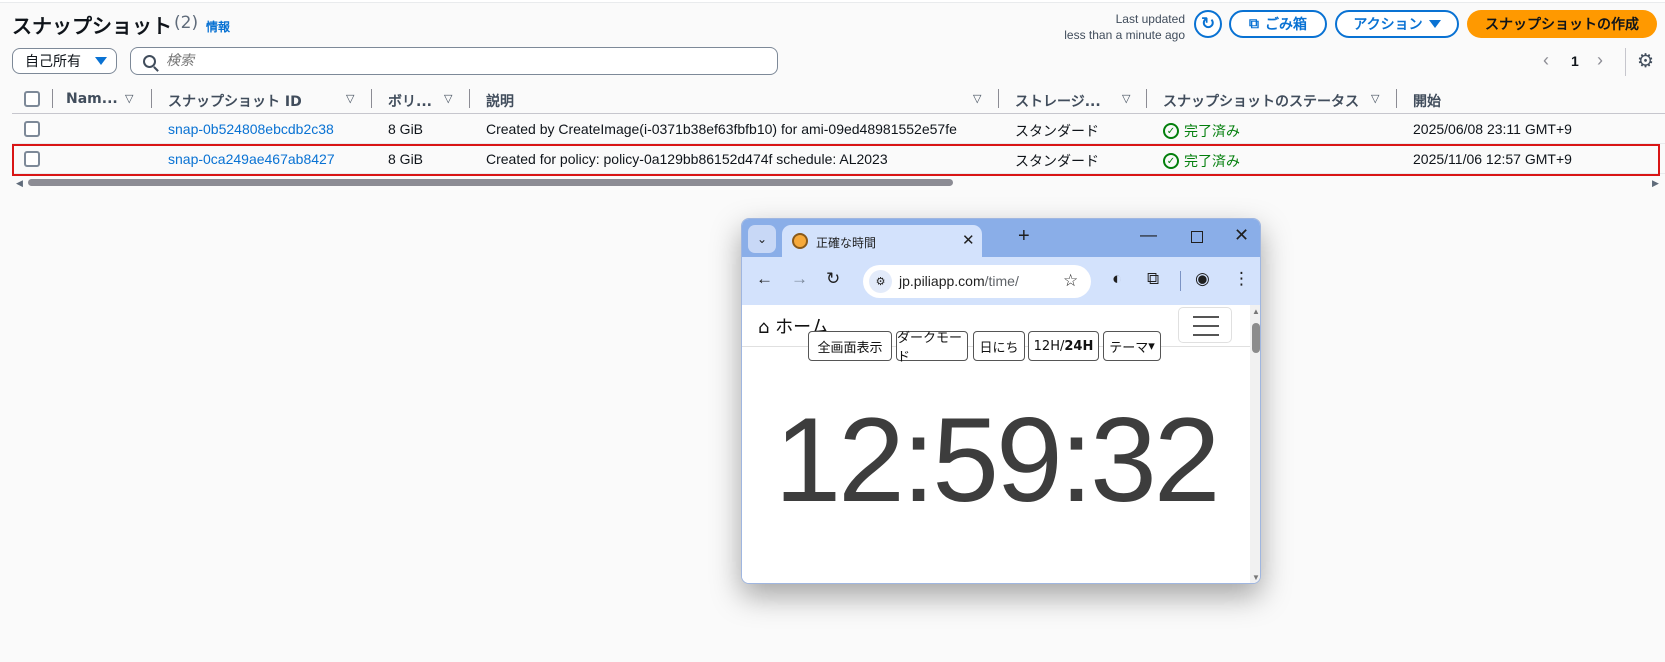  What do you see at coordinates (1024, 236) in the screenshot?
I see `new-tab-icon: +` at bounding box center [1024, 236].